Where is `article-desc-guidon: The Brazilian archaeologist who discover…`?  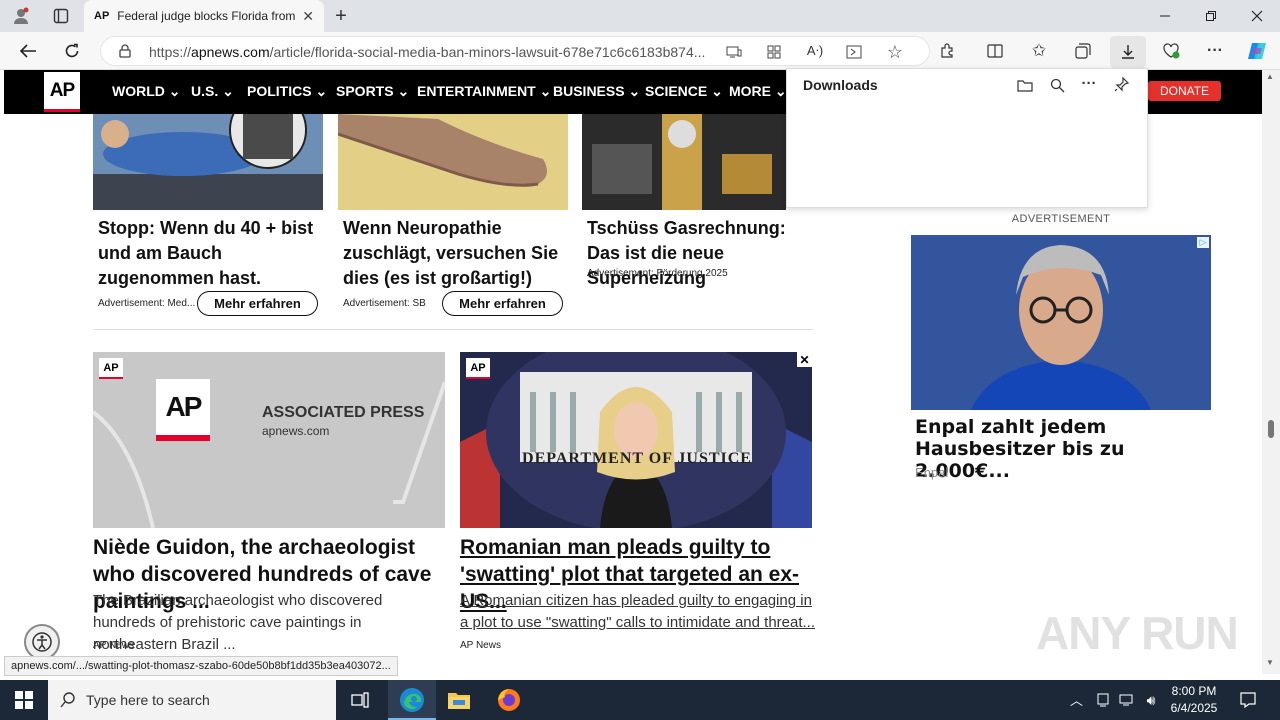
article-desc-guidon: The Brazilian archaeologist who discover… is located at coordinates (270, 623).